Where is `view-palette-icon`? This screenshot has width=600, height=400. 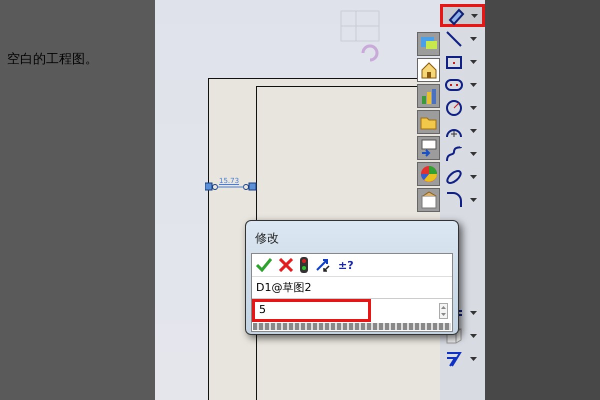
view-palette-icon is located at coordinates (428, 148).